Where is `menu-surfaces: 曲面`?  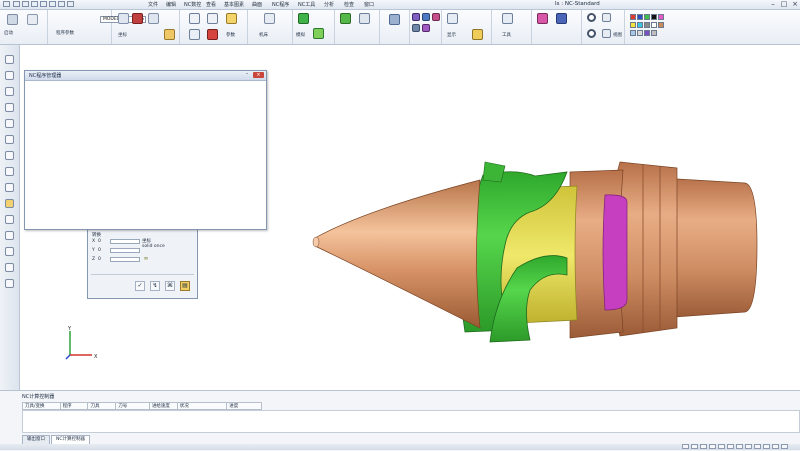
menu-surfaces: 曲面 is located at coordinates (257, 4).